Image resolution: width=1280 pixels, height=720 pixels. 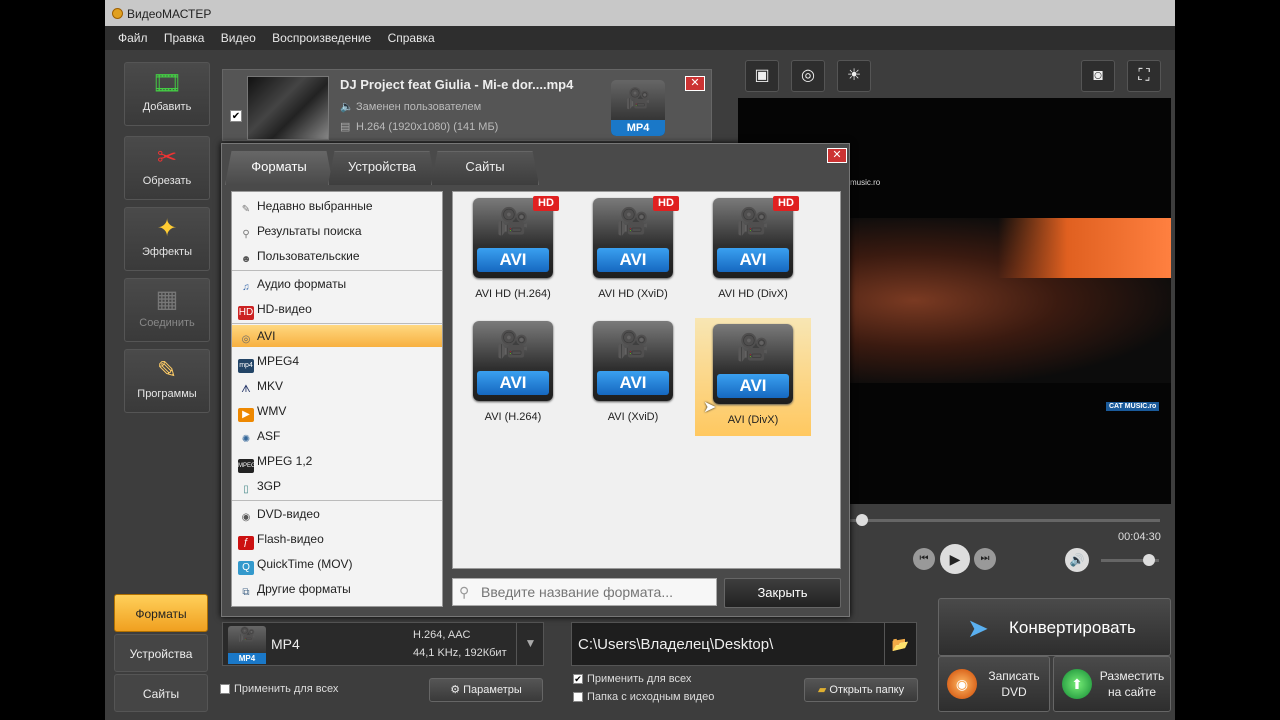 I want to click on format-search-input, so click(x=596, y=592).